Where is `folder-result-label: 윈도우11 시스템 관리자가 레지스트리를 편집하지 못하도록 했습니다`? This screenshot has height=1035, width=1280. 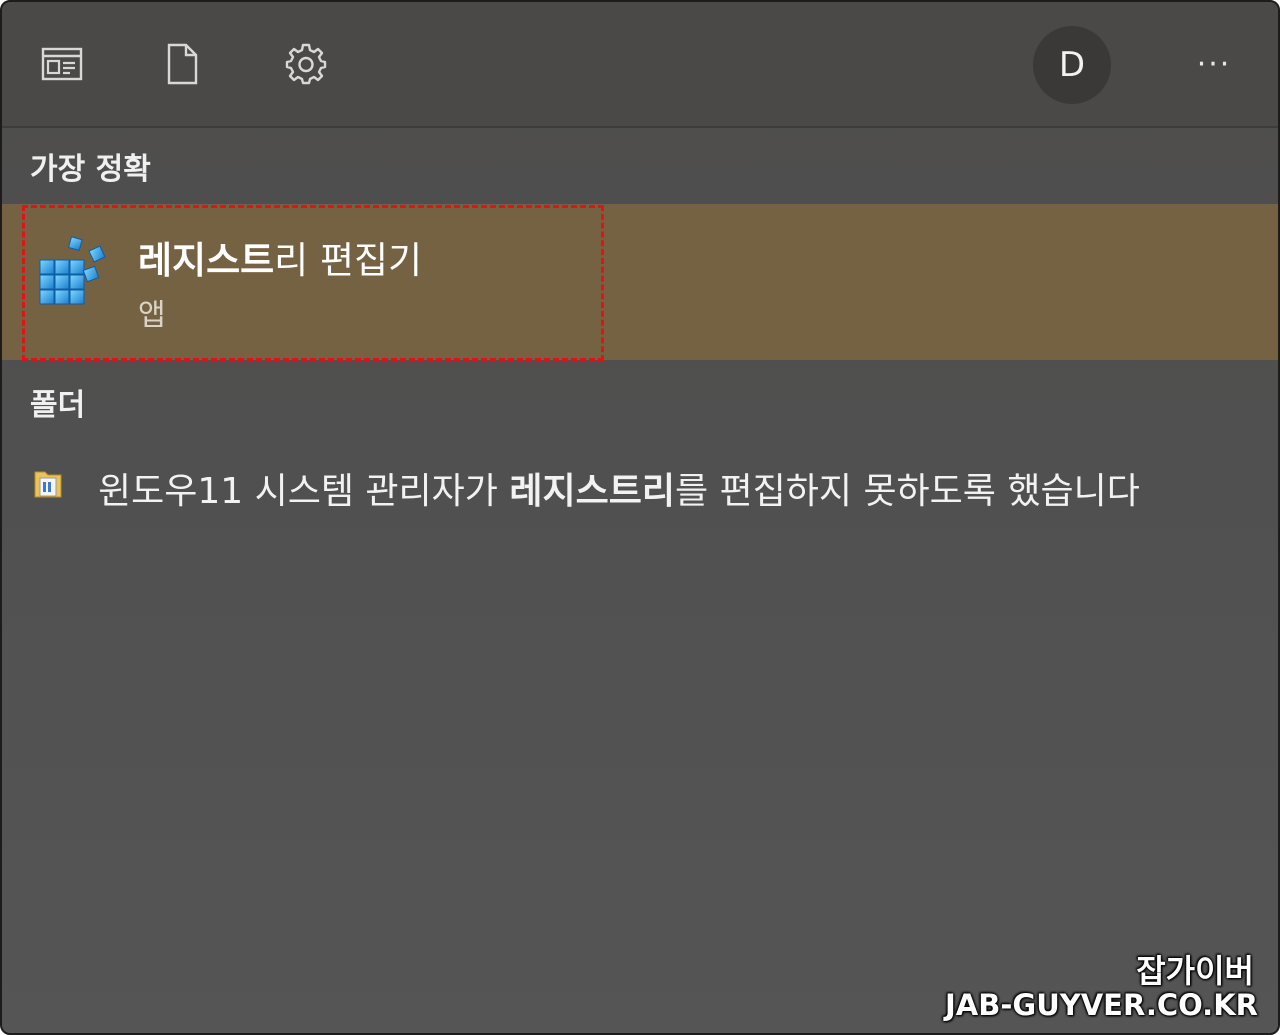
folder-result-label: 윈도우11 시스템 관리자가 레지스트리를 편집하지 못하도록 했습니다 is located at coordinates (619, 488).